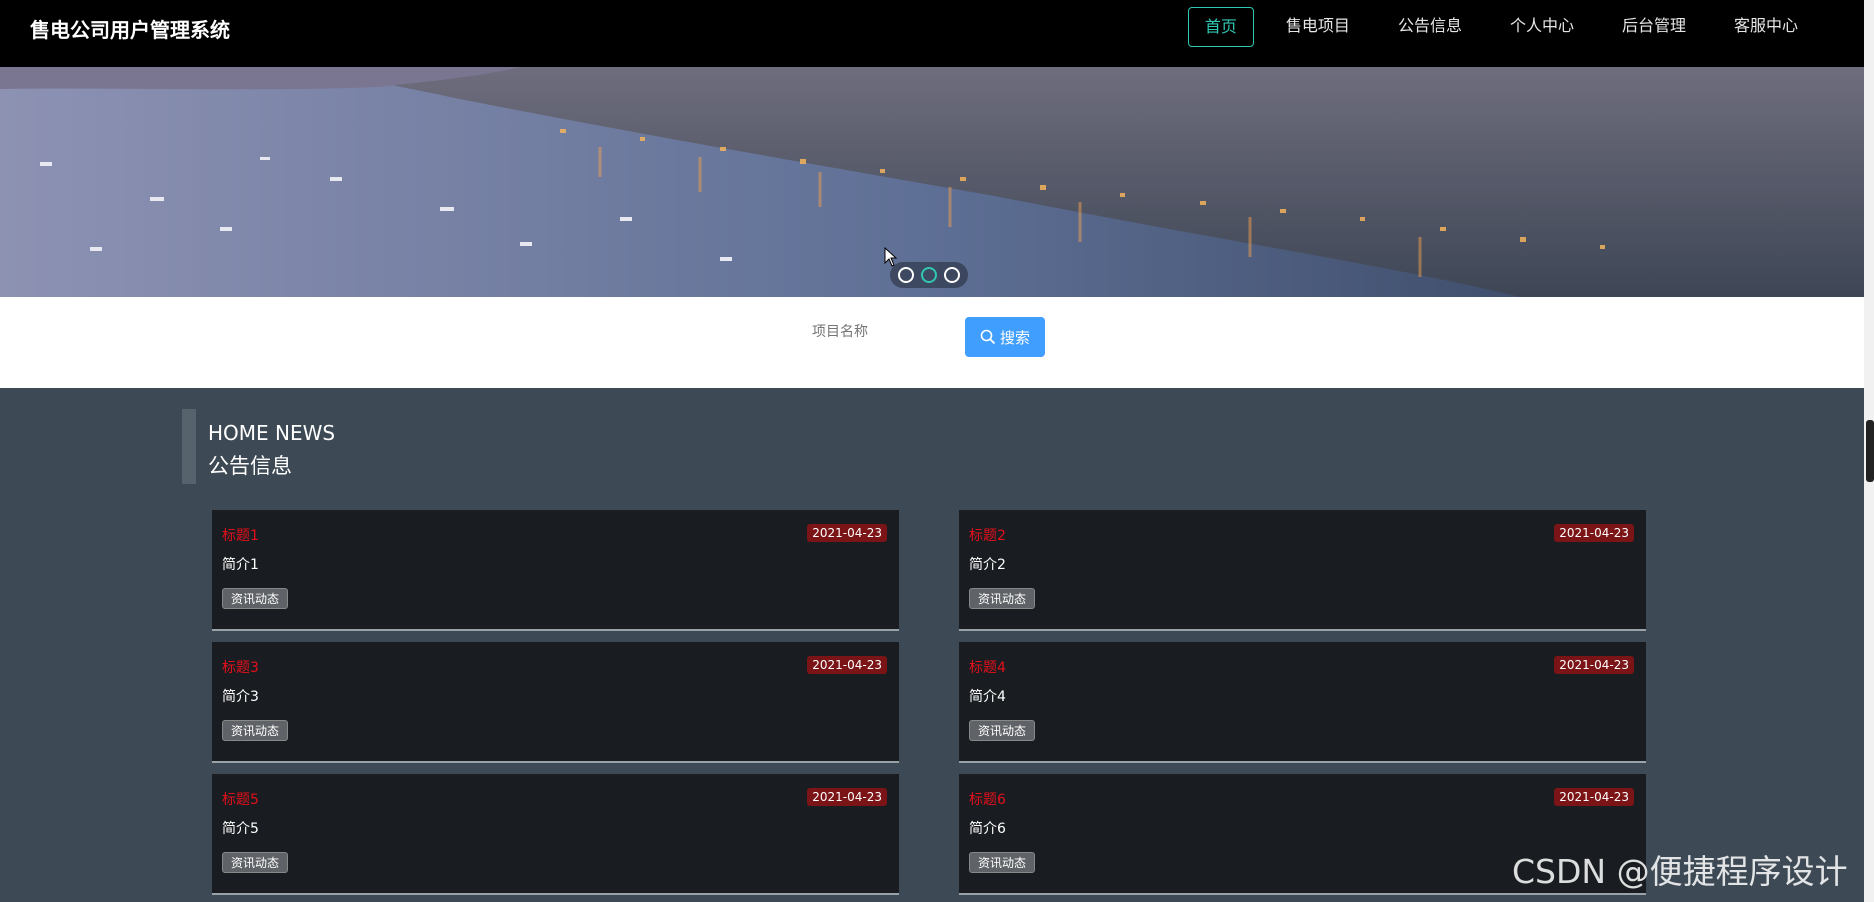  What do you see at coordinates (272, 433) in the screenshot?
I see `section-title-en: HOME NEWS` at bounding box center [272, 433].